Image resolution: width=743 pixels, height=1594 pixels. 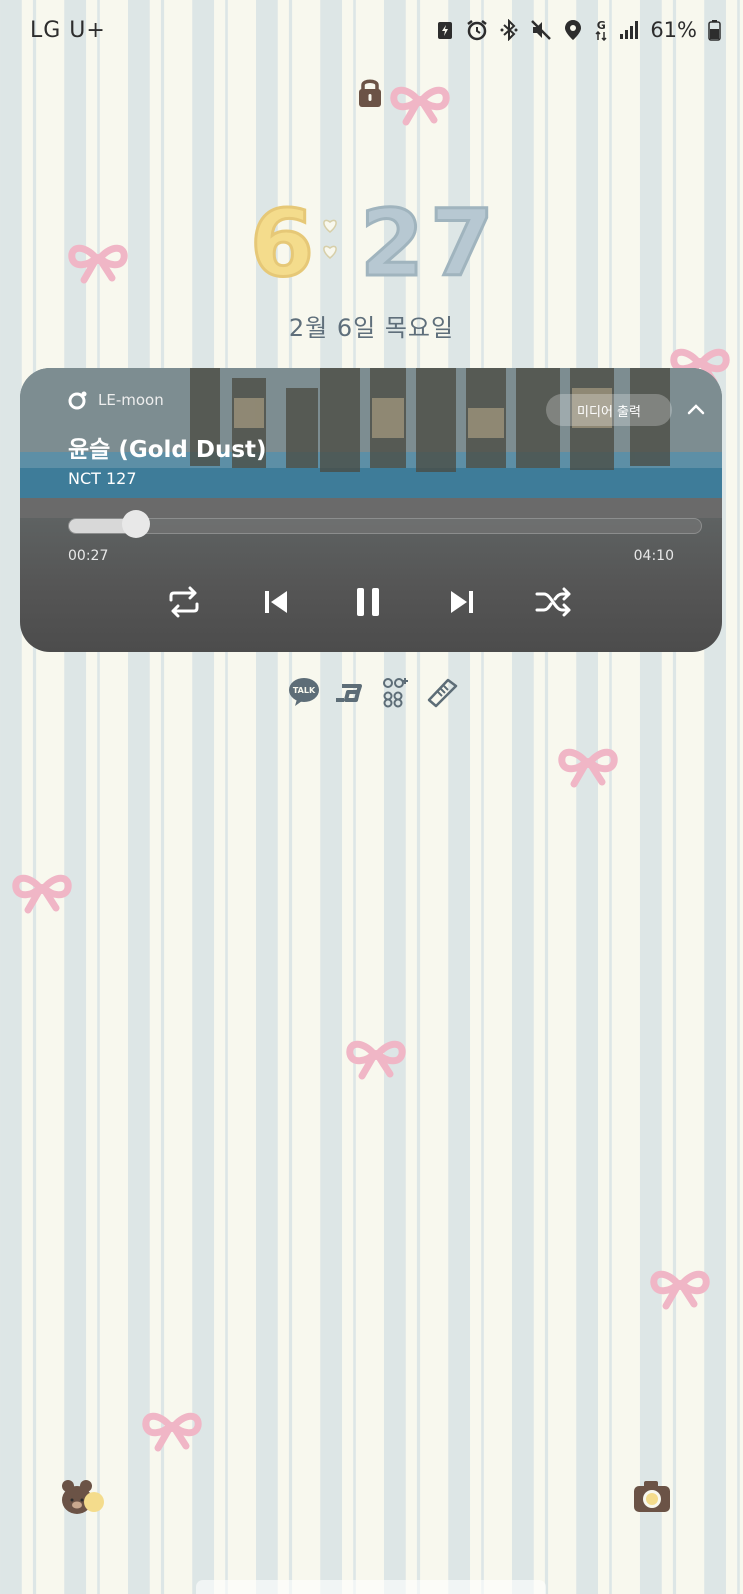 I want to click on artist-name: NCT 127, so click(x=102, y=478).